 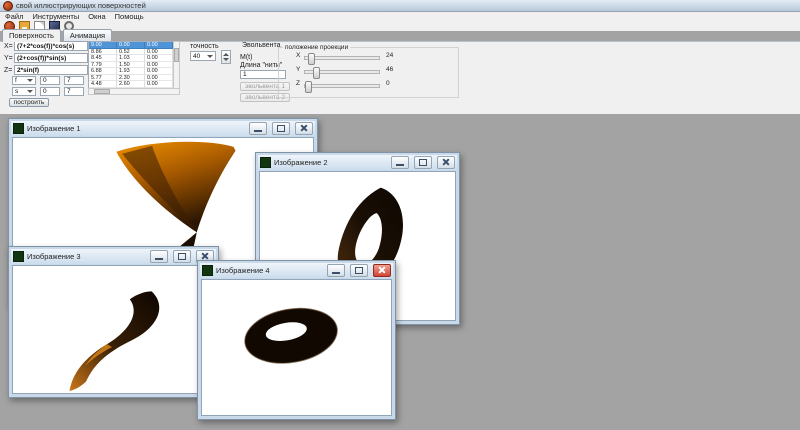 I want to click on z-axis-label: Z, so click(x=298, y=83).